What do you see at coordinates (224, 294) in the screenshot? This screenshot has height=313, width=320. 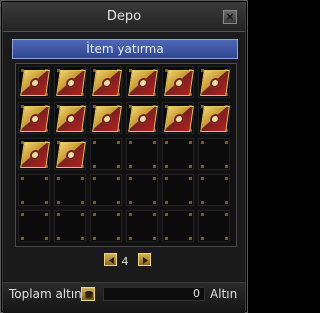 I see `currency-label: Altın` at bounding box center [224, 294].